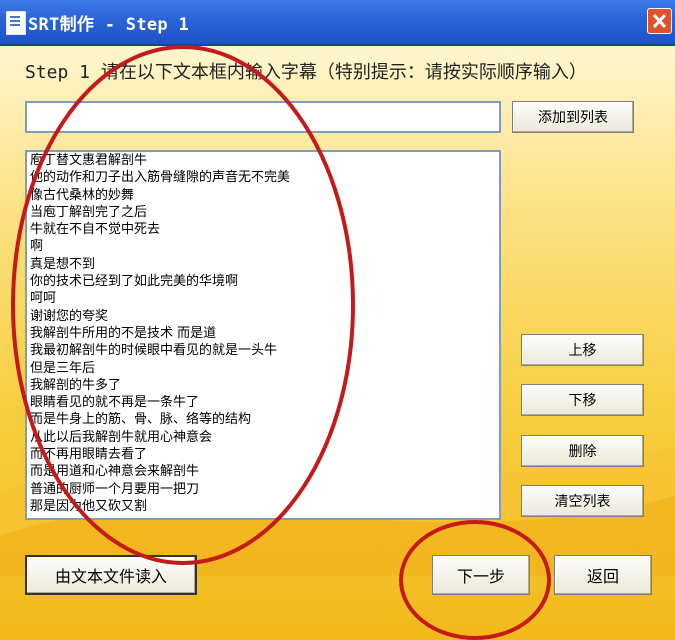 The height and width of the screenshot is (640, 675). Describe the element at coordinates (263, 229) in the screenshot. I see `list-item: 牛就在不自不觉中死去` at that location.